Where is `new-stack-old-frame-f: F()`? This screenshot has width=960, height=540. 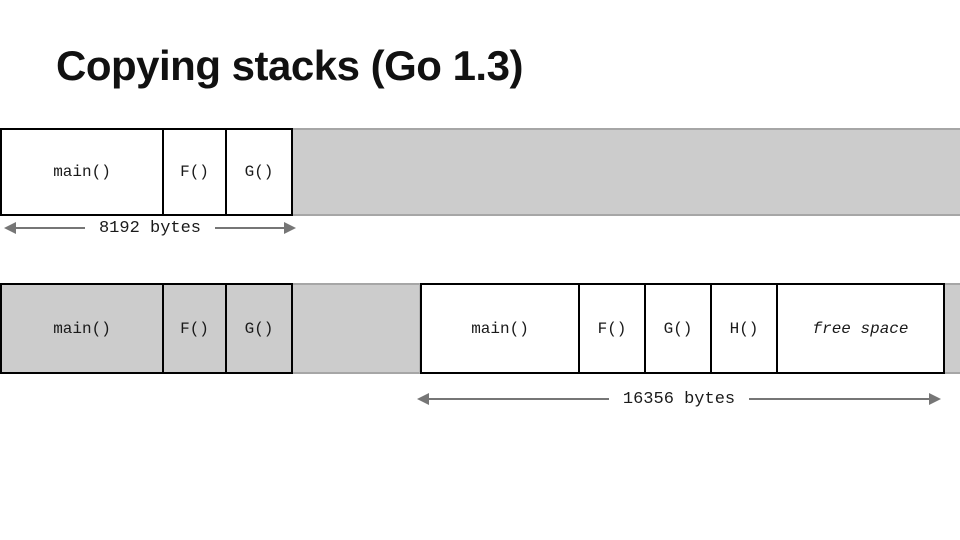 new-stack-old-frame-f: F() is located at coordinates (195, 328).